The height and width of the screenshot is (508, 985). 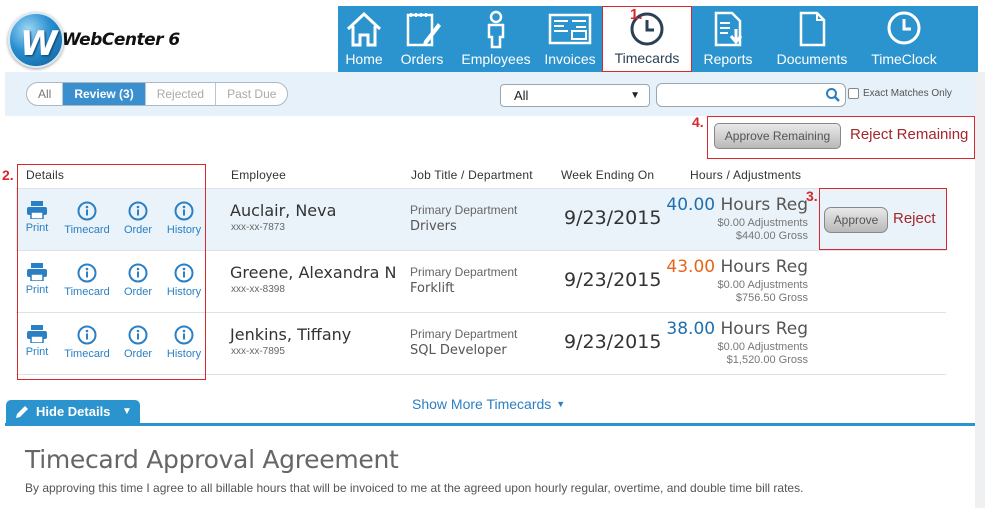 I want to click on hours-value: 38.00, so click(x=691, y=329).